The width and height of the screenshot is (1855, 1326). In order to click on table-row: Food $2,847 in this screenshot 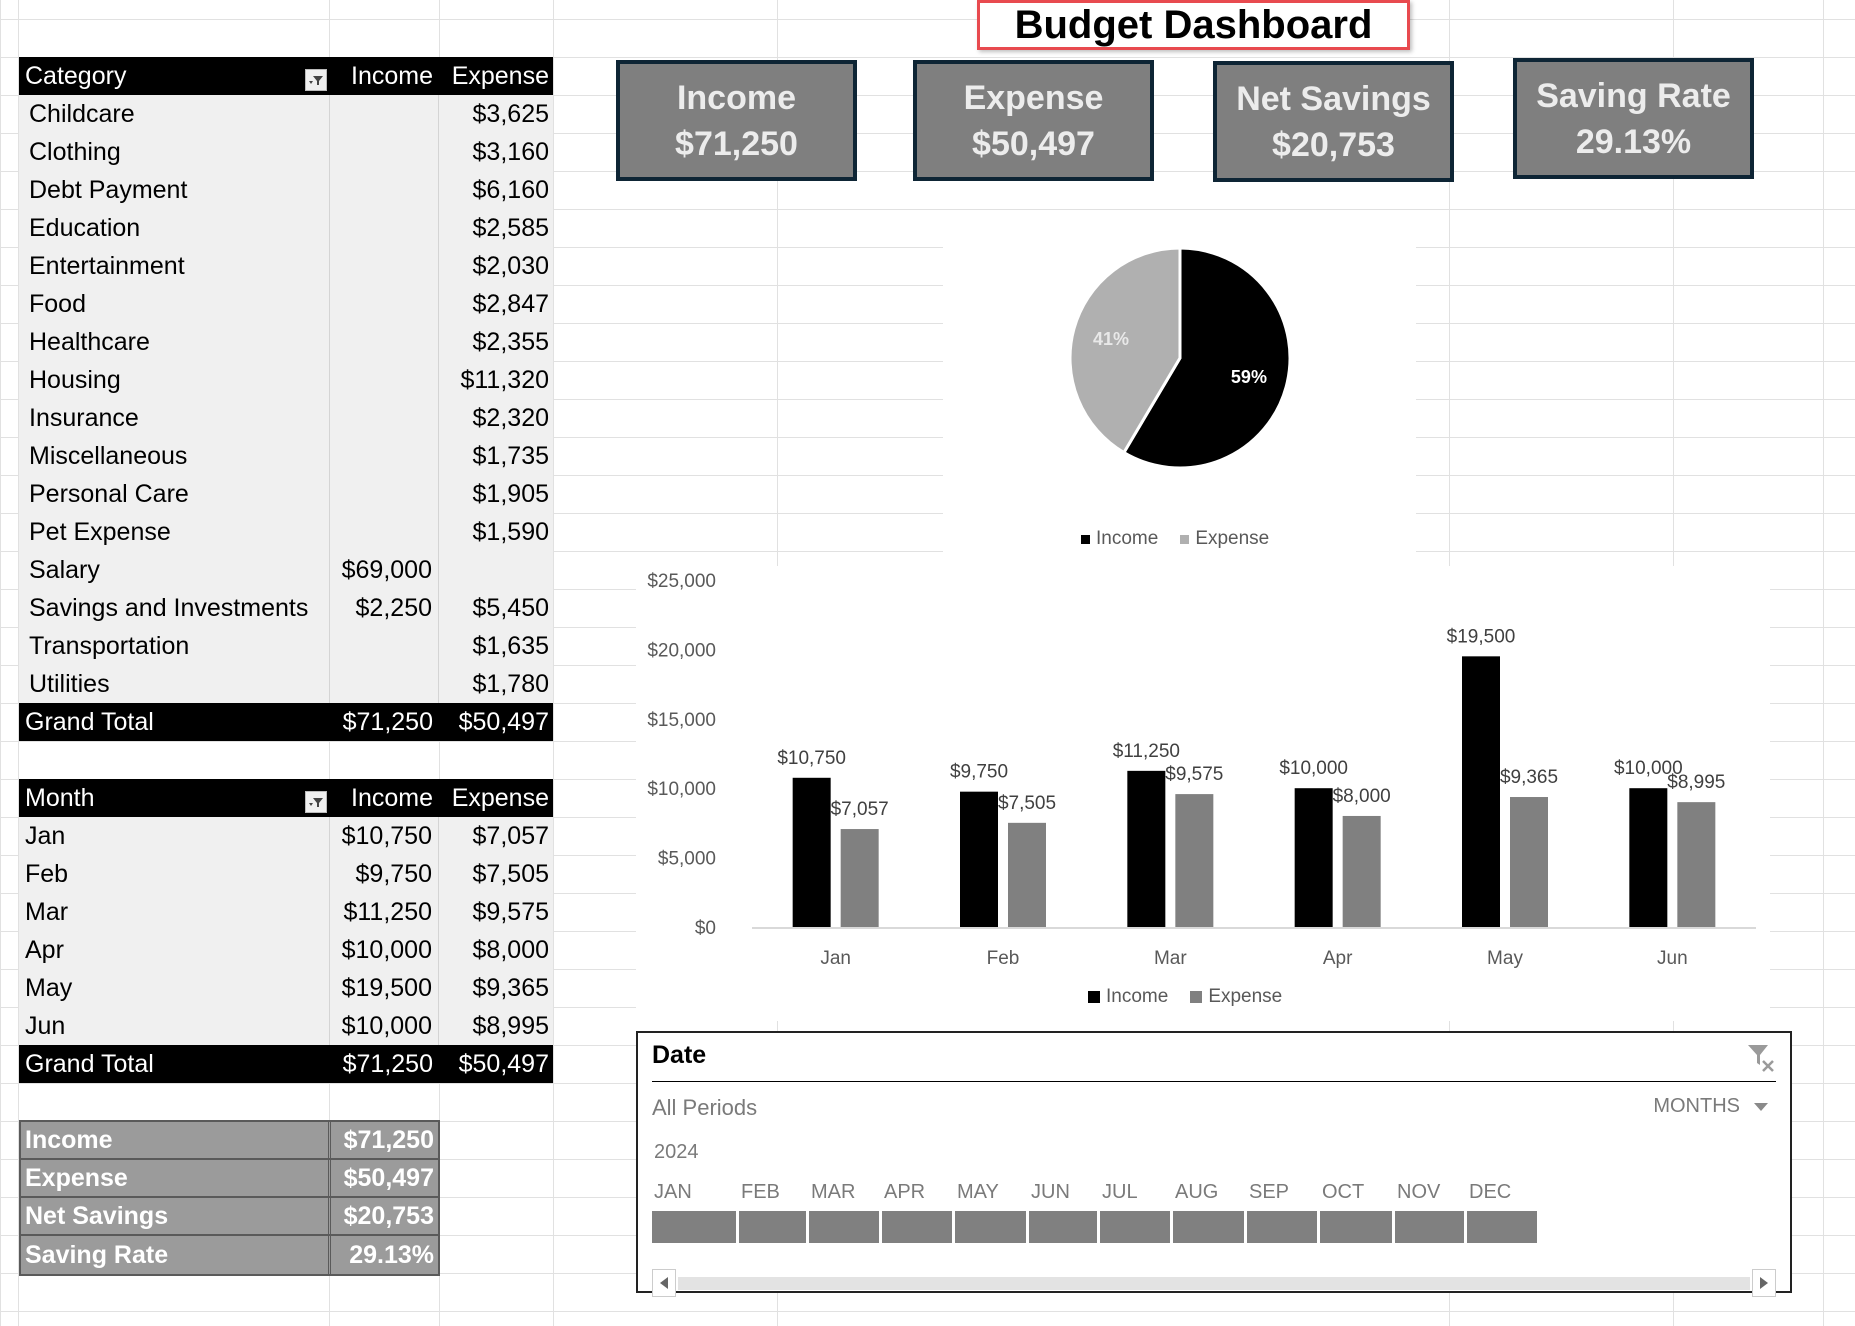, I will do `click(286, 304)`.